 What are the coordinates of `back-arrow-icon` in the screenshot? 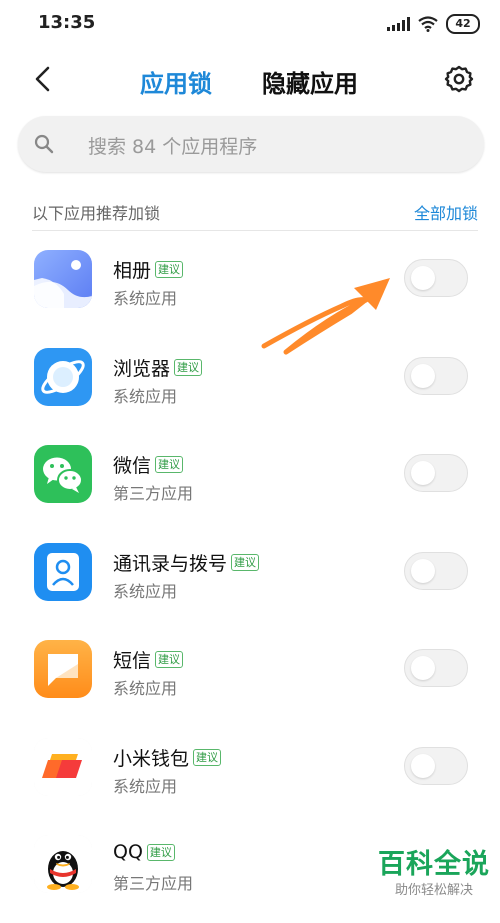 It's located at (43, 79).